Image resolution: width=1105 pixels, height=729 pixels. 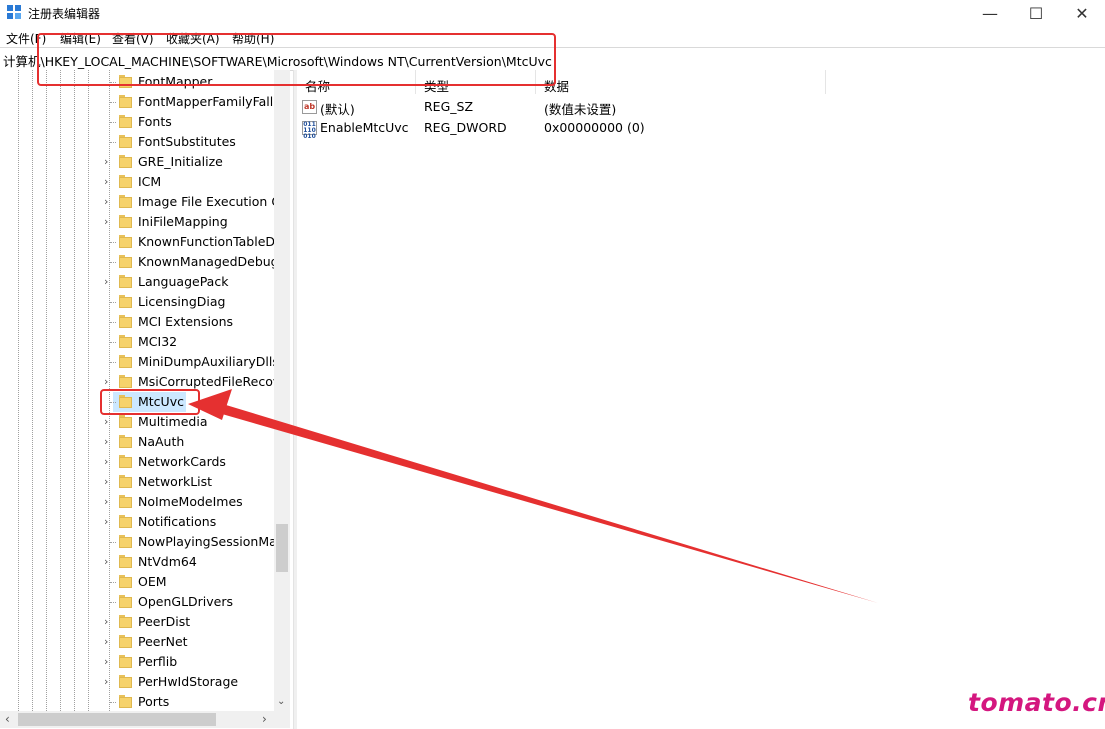 What do you see at coordinates (1036, 702) in the screenshot?
I see `watermark: tomato.cm` at bounding box center [1036, 702].